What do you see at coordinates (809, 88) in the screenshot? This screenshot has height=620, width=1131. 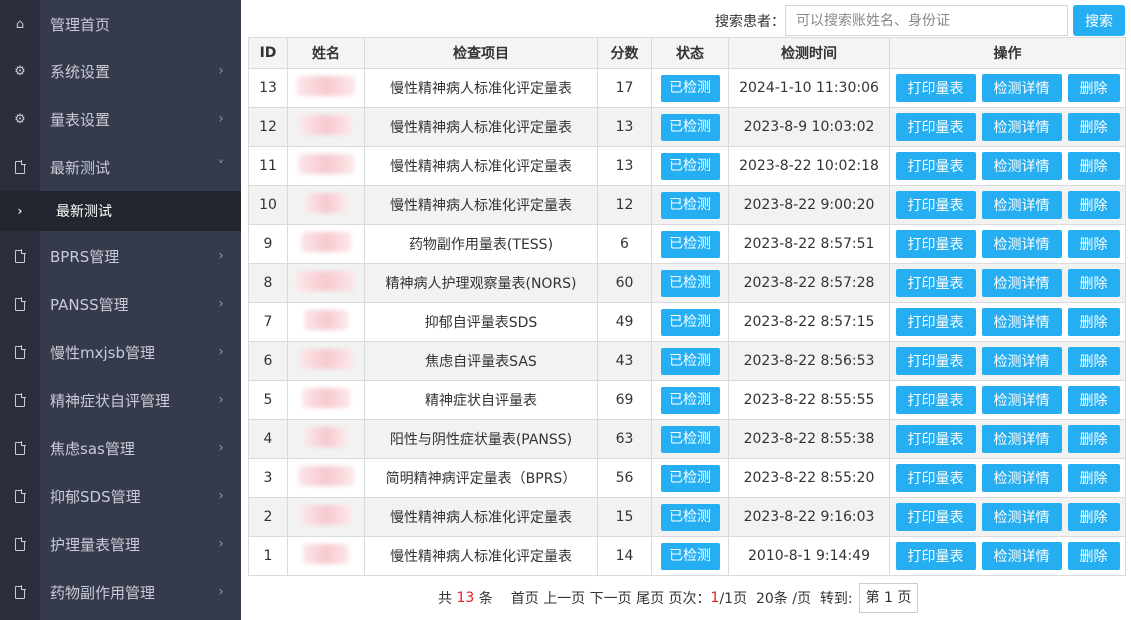 I see `cell-time: 2024-1-10 11:30:06` at bounding box center [809, 88].